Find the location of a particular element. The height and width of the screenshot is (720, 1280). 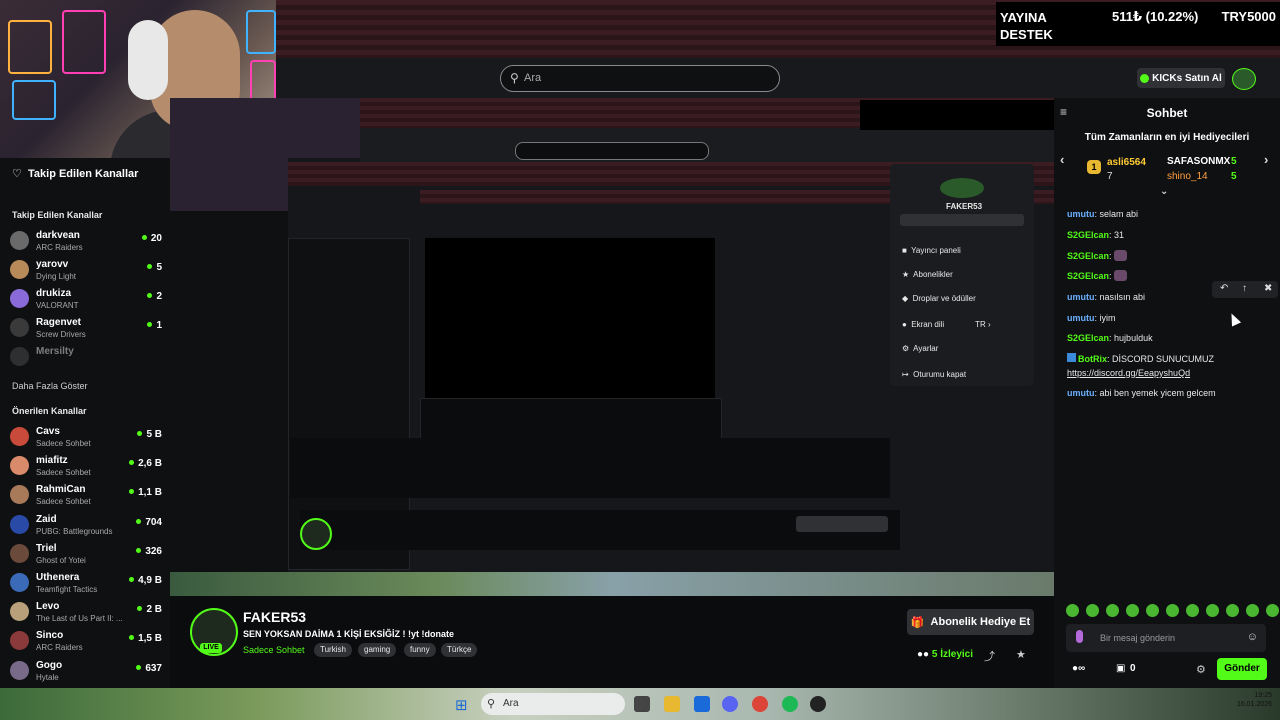

sidebar-item-levo: Levo The Last of Us Part II: ... 2 B is located at coordinates (86, 614).